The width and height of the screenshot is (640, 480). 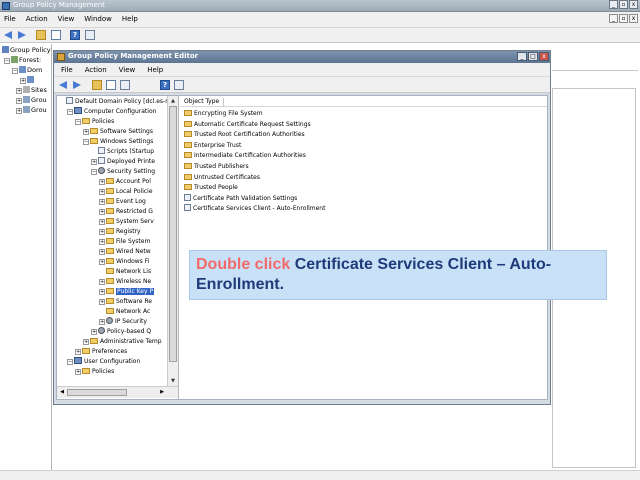 What do you see at coordinates (223, 114) in the screenshot?
I see `list-item: Encrypting File System` at bounding box center [223, 114].